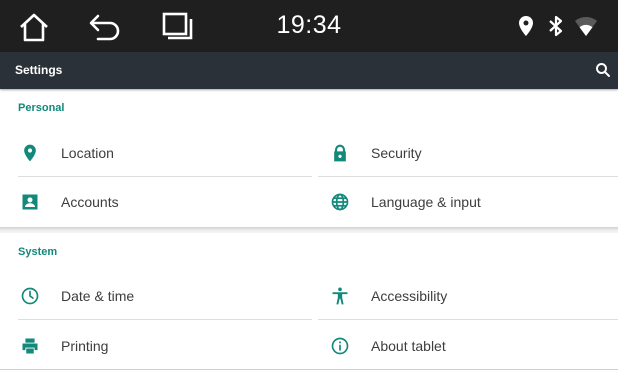 Image resolution: width=618 pixels, height=371 pixels. I want to click on settings-item-about-tablet: About tablet, so click(473, 346).